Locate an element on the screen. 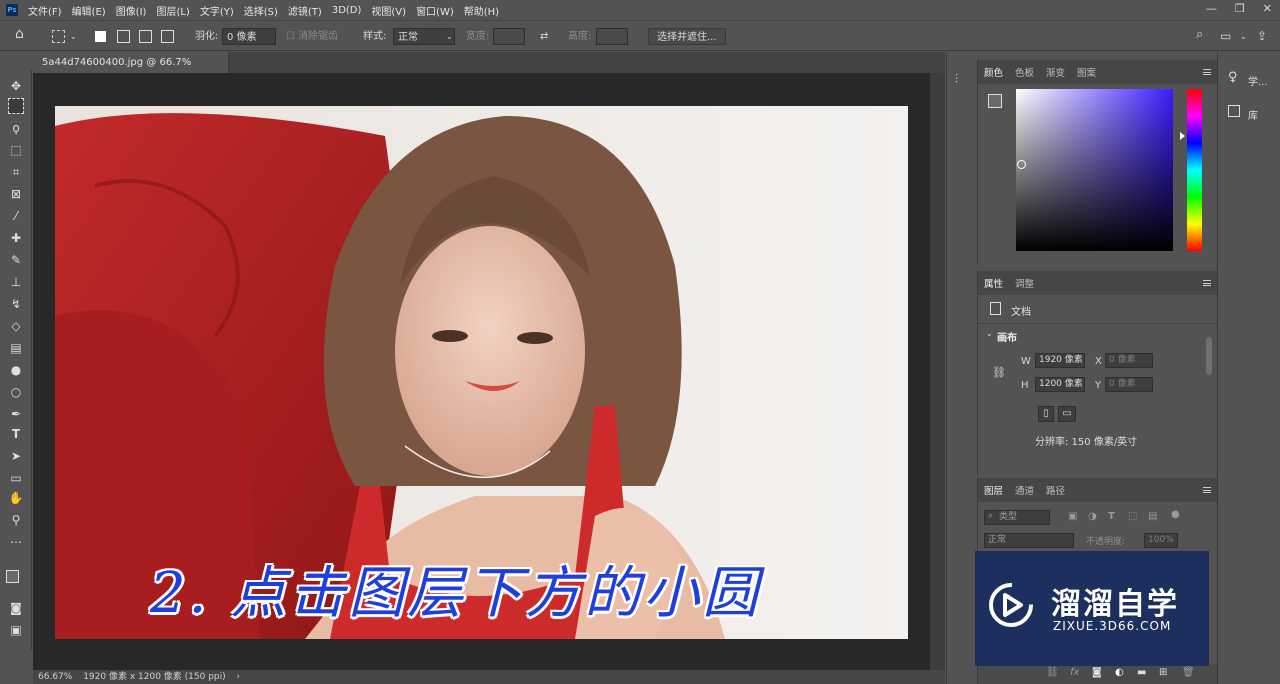 This screenshot has height=684, width=1280. frame-tool-icon: ⊠ is located at coordinates (16, 194).